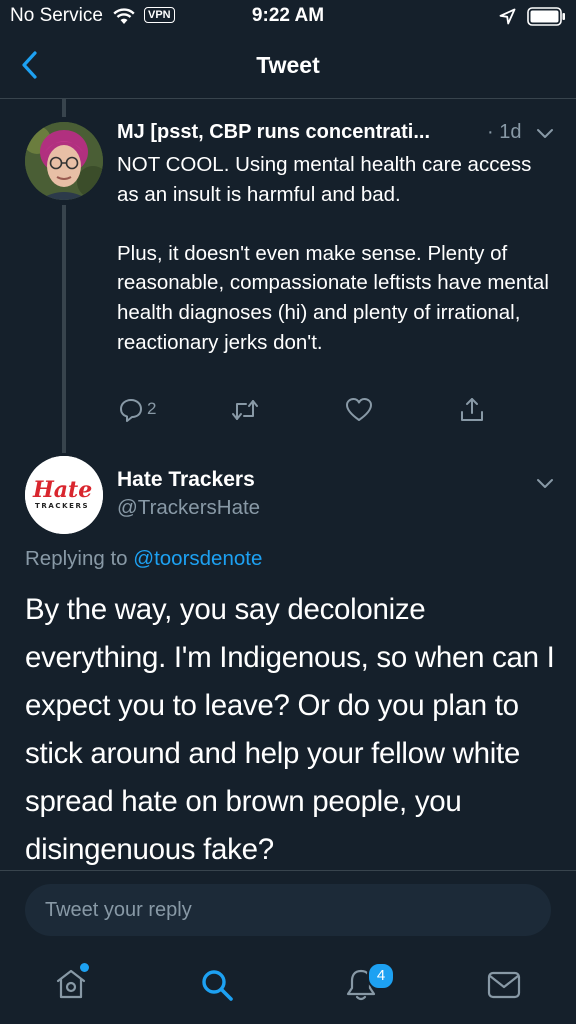 This screenshot has height=1024, width=576. What do you see at coordinates (186, 480) in the screenshot?
I see `author-name: Hate Trackers` at bounding box center [186, 480].